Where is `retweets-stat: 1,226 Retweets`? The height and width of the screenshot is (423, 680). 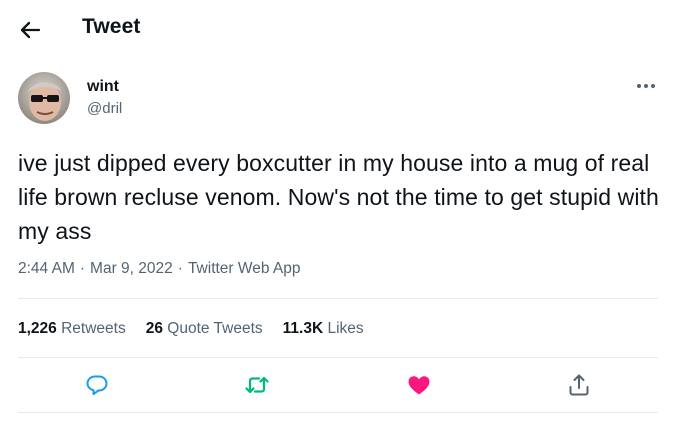 retweets-stat: 1,226 Retweets is located at coordinates (72, 328).